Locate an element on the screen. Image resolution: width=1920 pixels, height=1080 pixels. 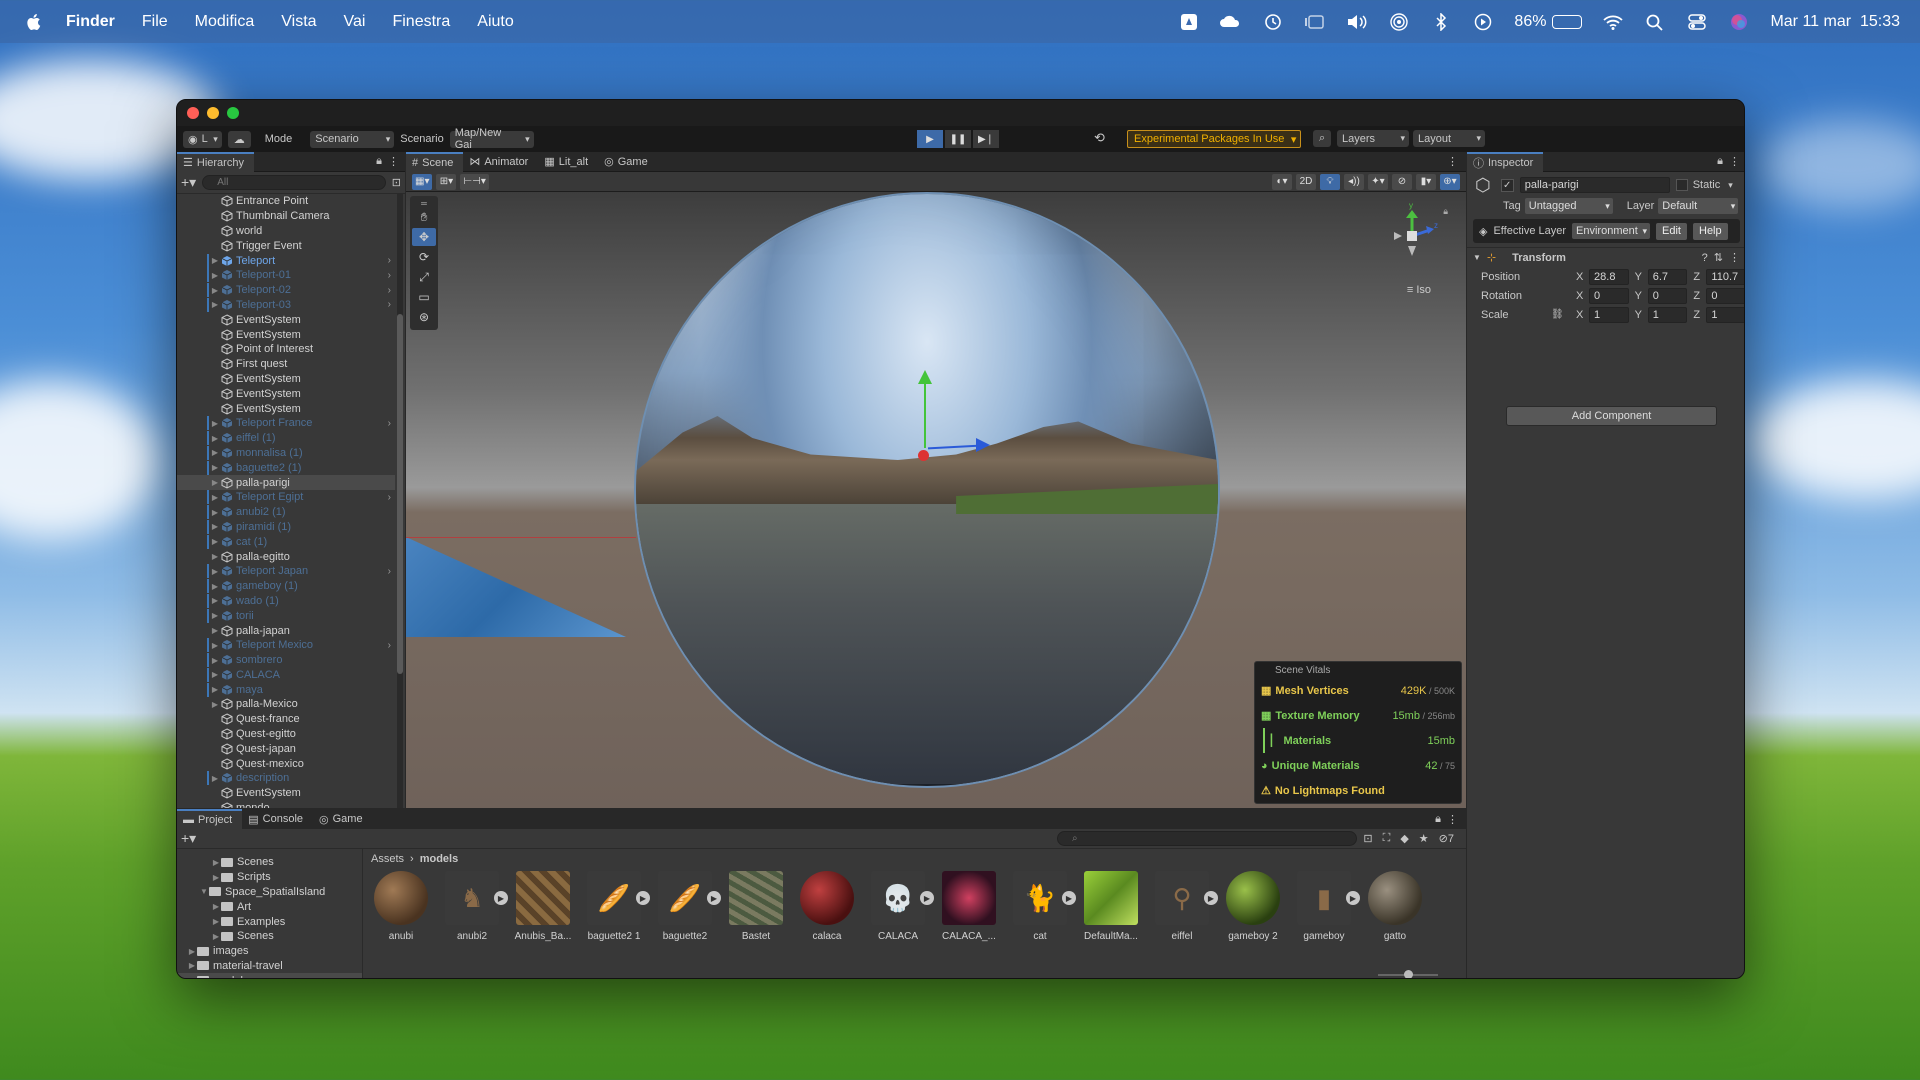
hierarchy-row: ▶ Teleport › is located at coordinates (286, 260).